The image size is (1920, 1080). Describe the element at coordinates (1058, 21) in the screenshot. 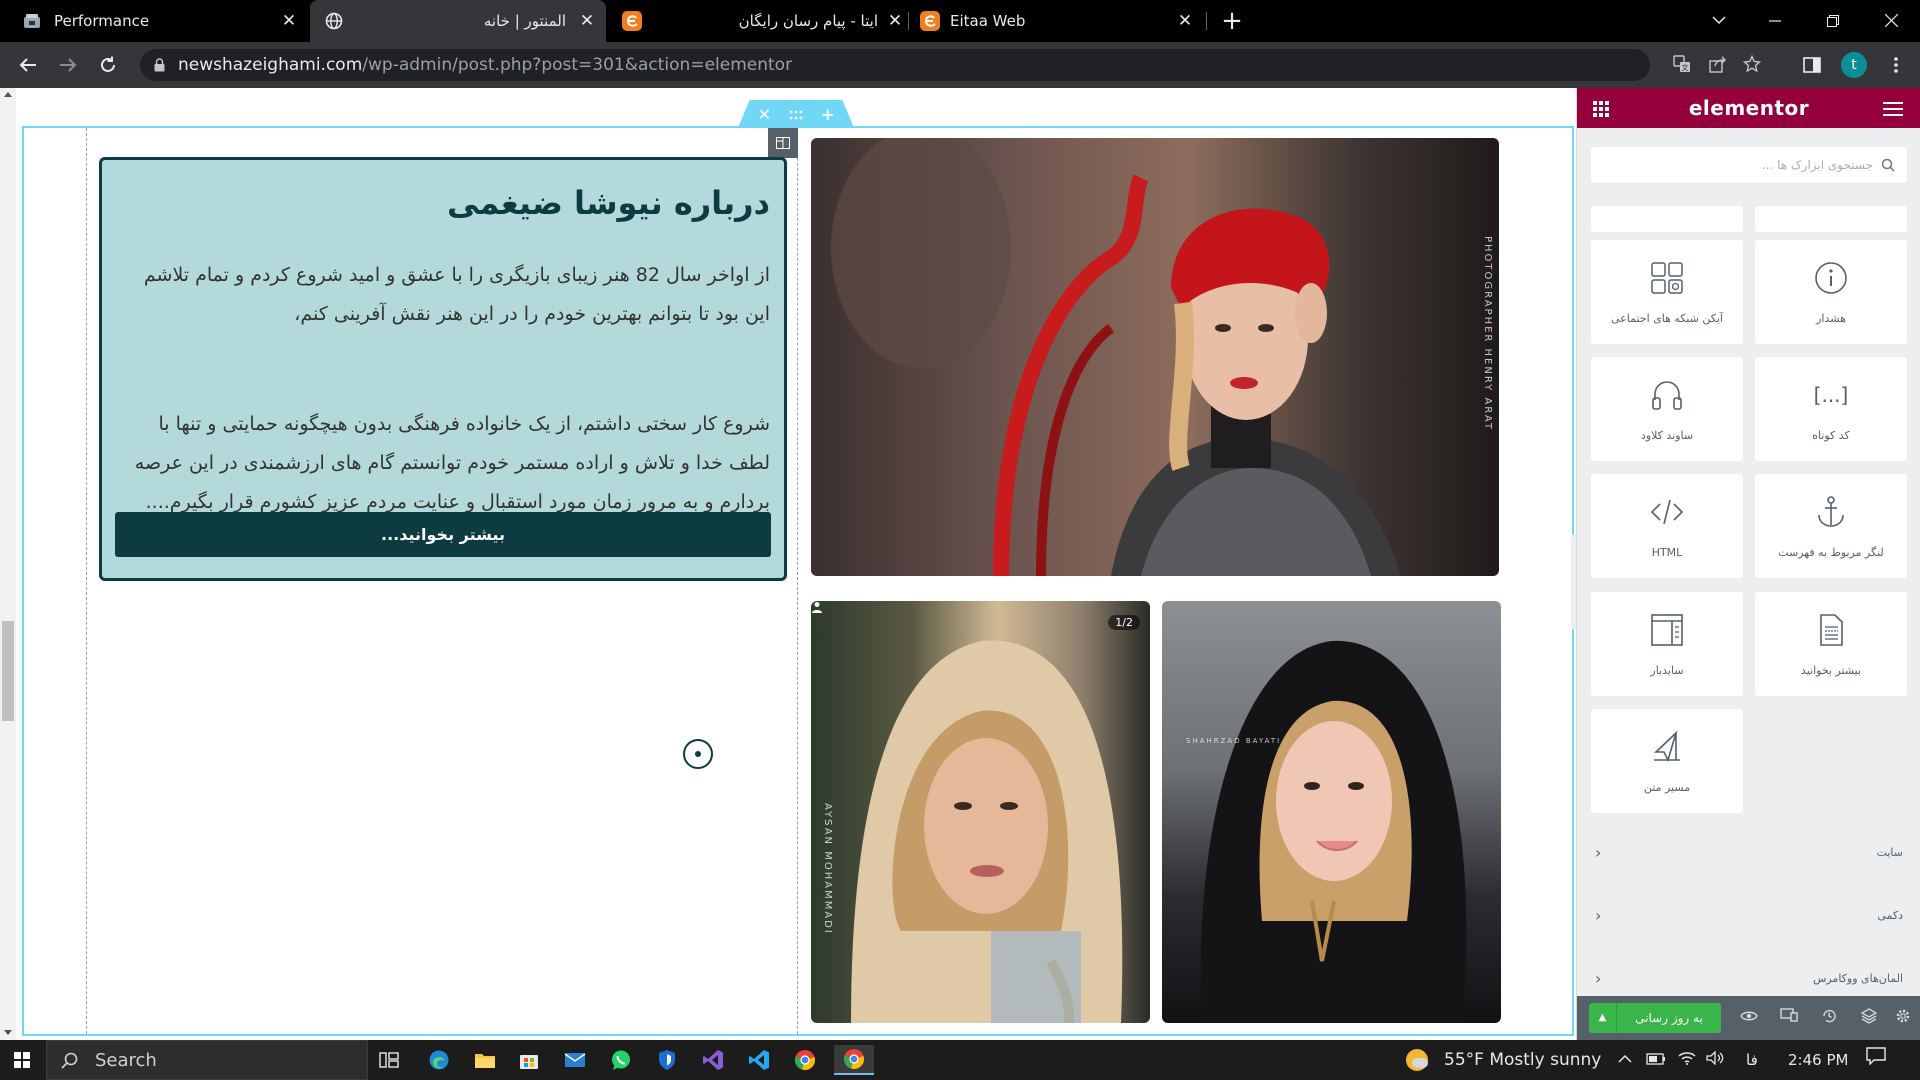

I see `tab-eitaa-web: Eitaa Web ✕` at that location.